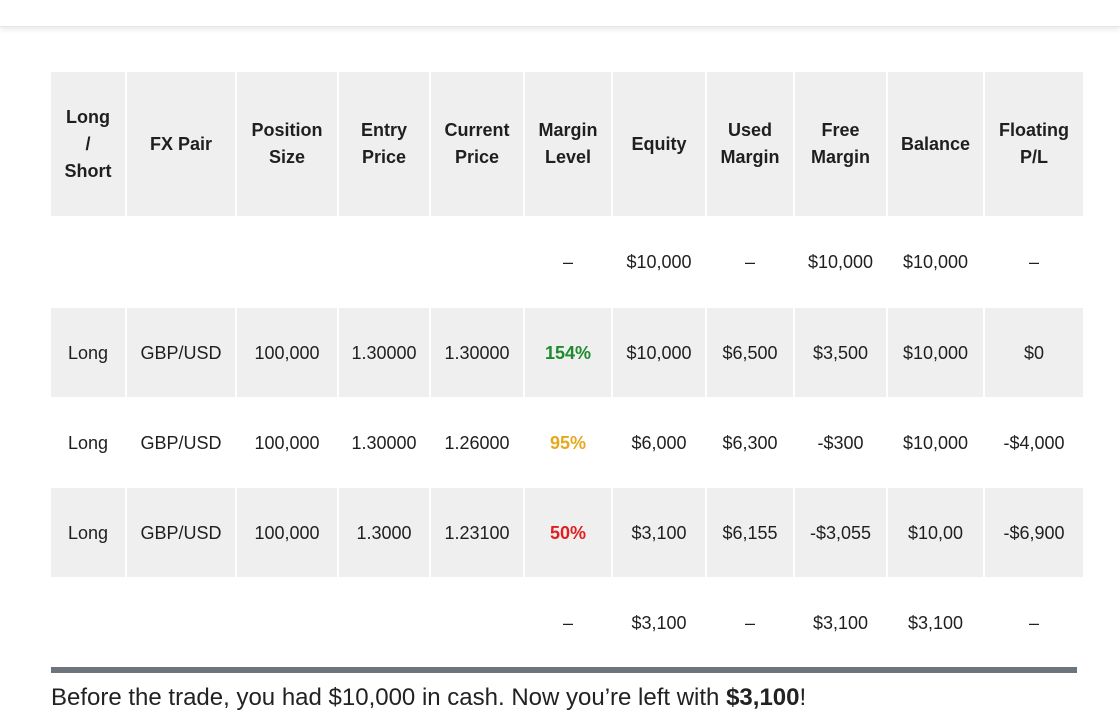 Image resolution: width=1120 pixels, height=712 pixels. What do you see at coordinates (840, 532) in the screenshot?
I see `table-cell: -$3,055` at bounding box center [840, 532].